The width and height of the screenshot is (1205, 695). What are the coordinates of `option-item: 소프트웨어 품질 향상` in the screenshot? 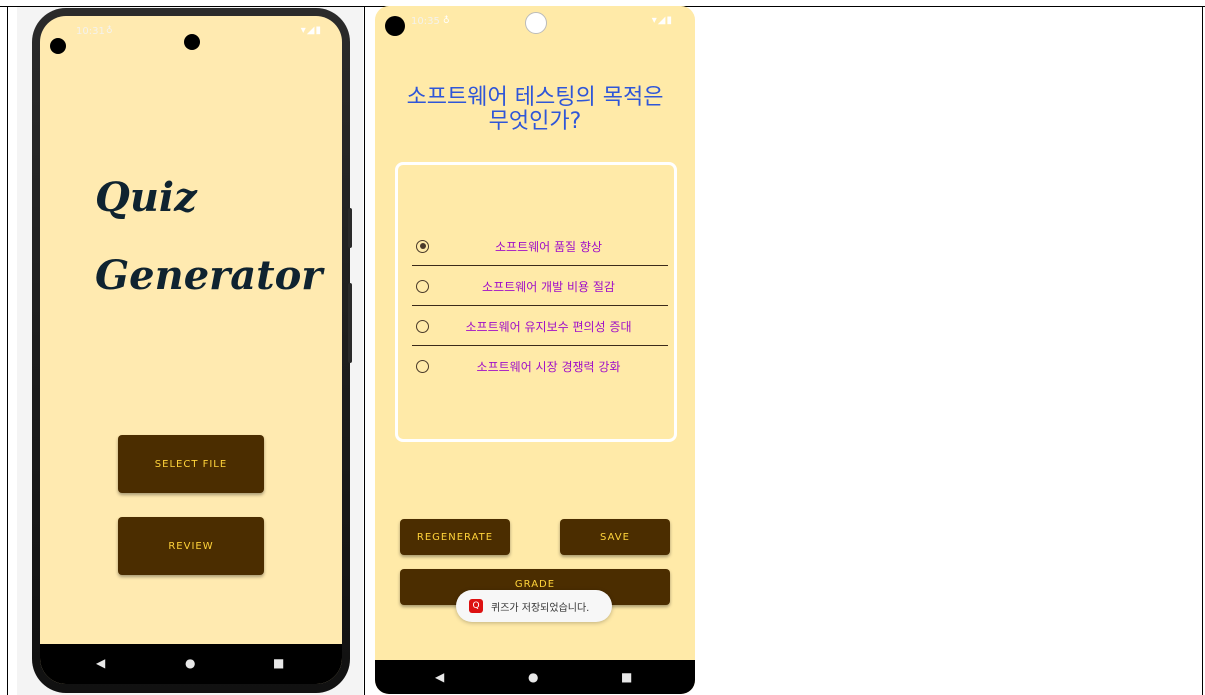 It's located at (540, 246).